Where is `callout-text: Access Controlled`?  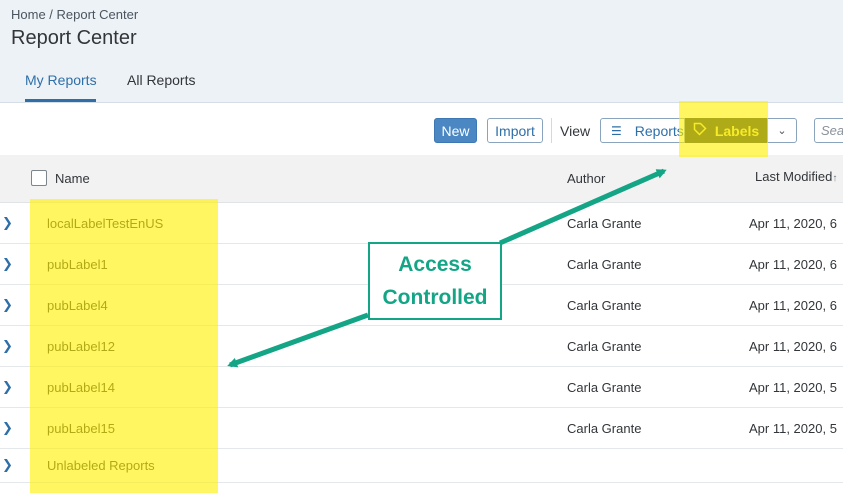
callout-text: Access Controlled is located at coordinates (435, 281).